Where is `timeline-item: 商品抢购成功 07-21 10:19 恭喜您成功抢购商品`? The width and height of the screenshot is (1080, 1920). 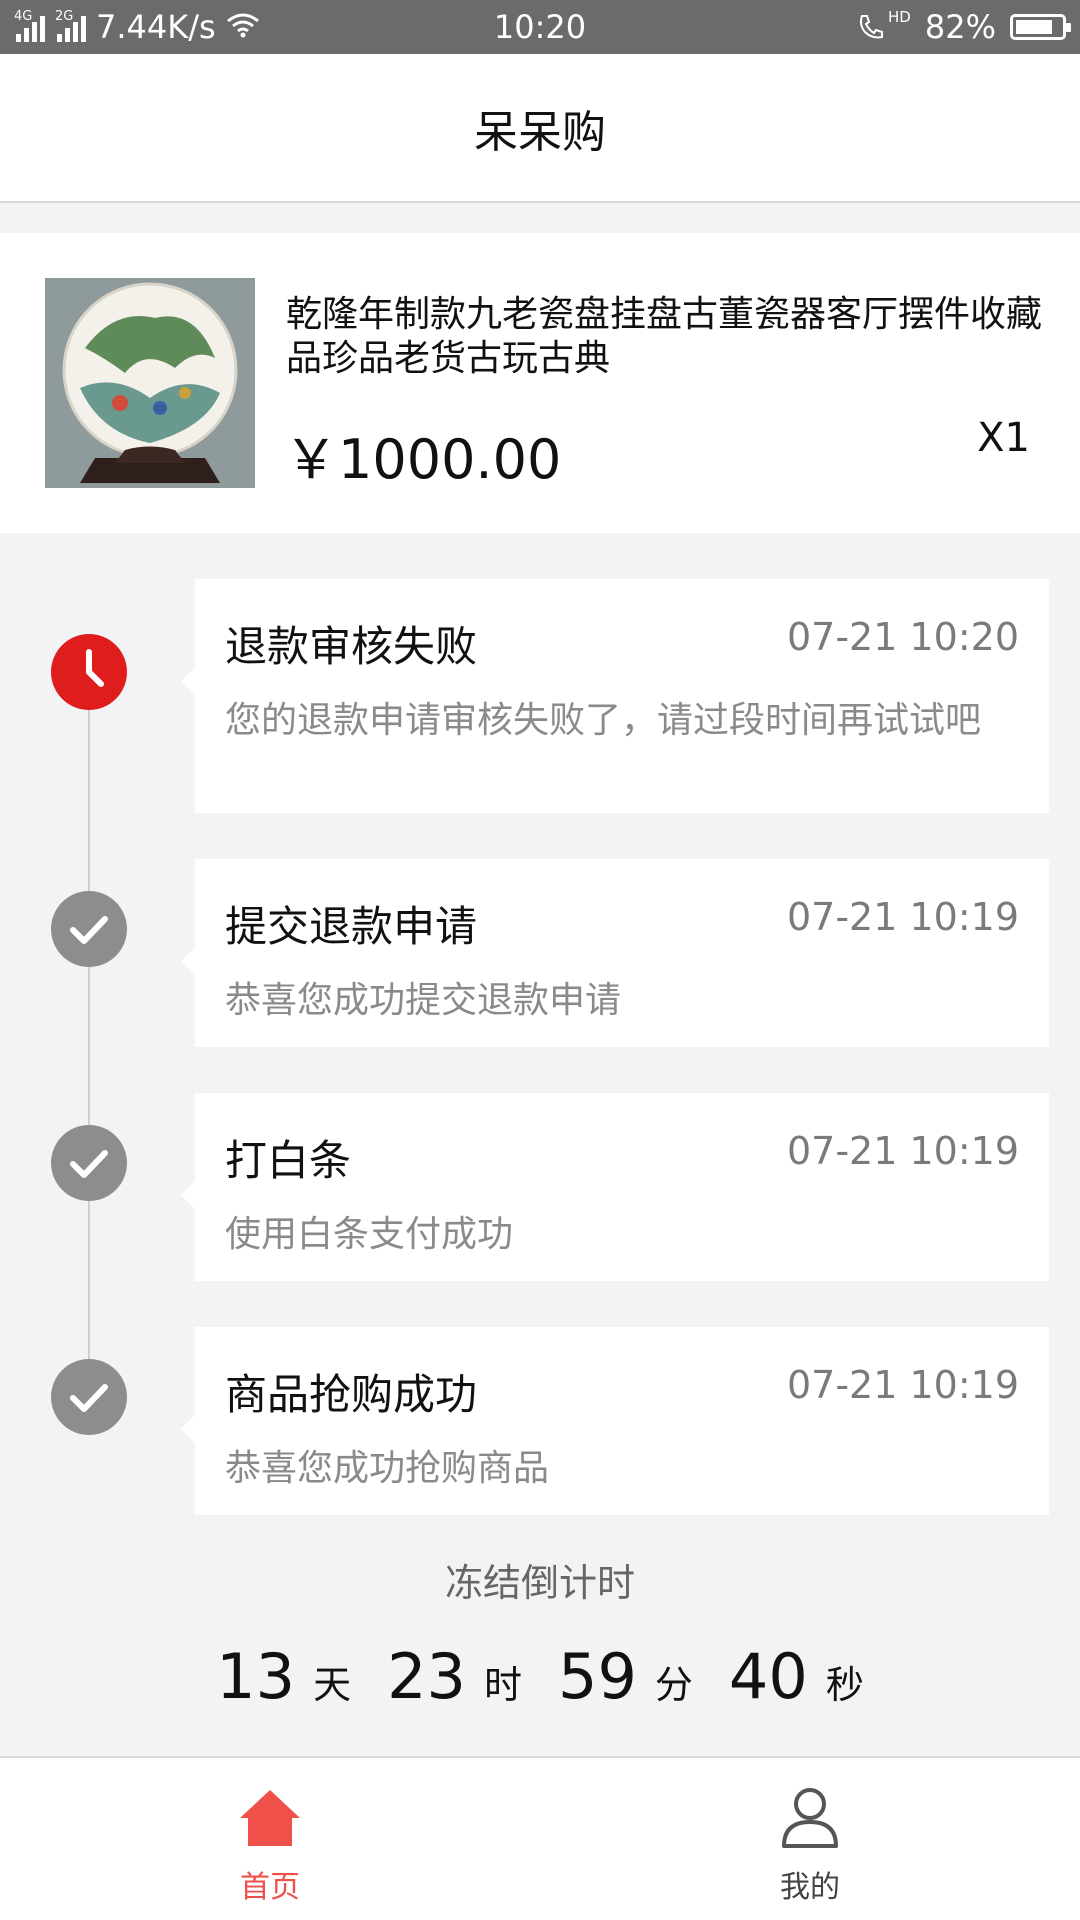
timeline-item: 商品抢购成功 07-21 10:19 恭喜您成功抢购商品 is located at coordinates (615, 1421).